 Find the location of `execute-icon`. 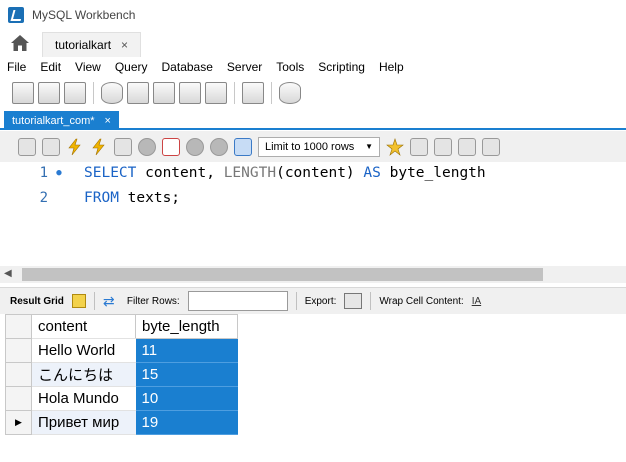

execute-icon is located at coordinates (75, 147).